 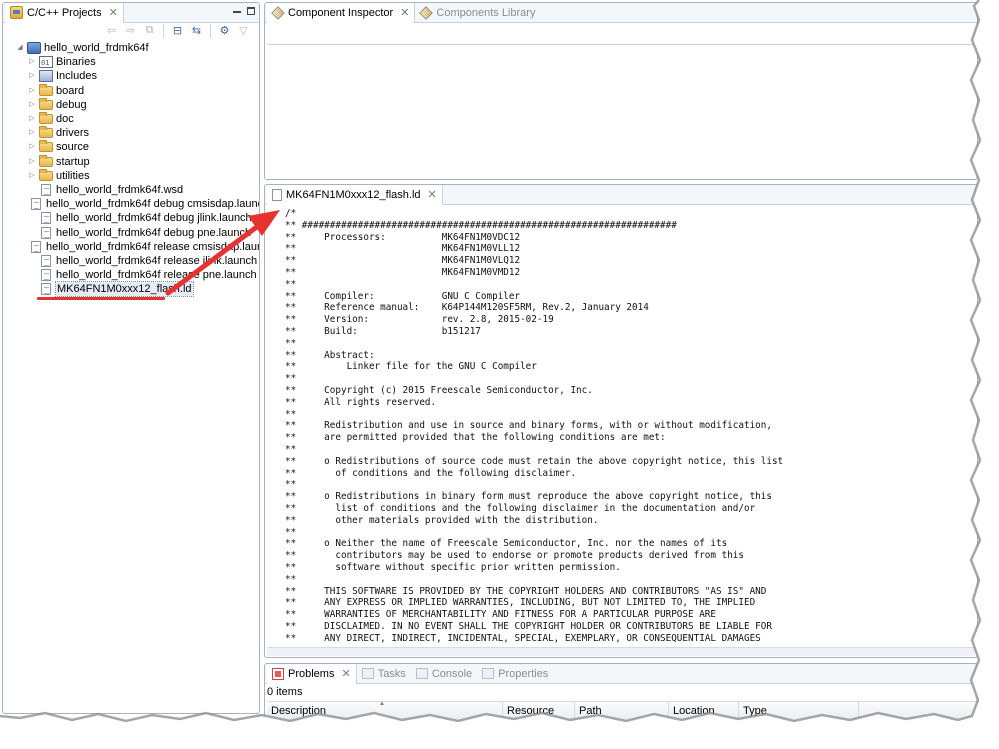 I want to click on view-menu-icon: ▽, so click(x=243, y=30).